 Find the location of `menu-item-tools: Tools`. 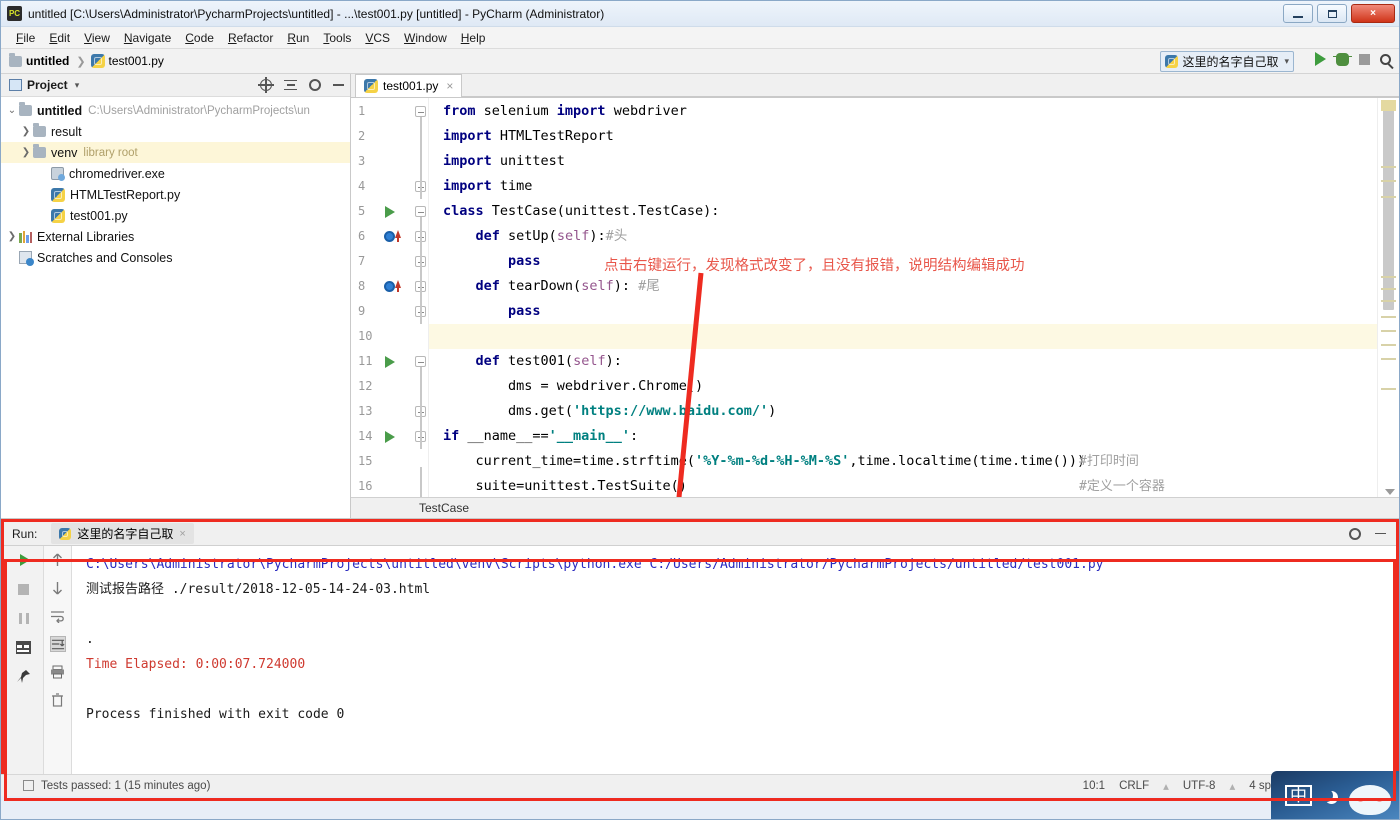

menu-item-tools: Tools is located at coordinates (337, 38).